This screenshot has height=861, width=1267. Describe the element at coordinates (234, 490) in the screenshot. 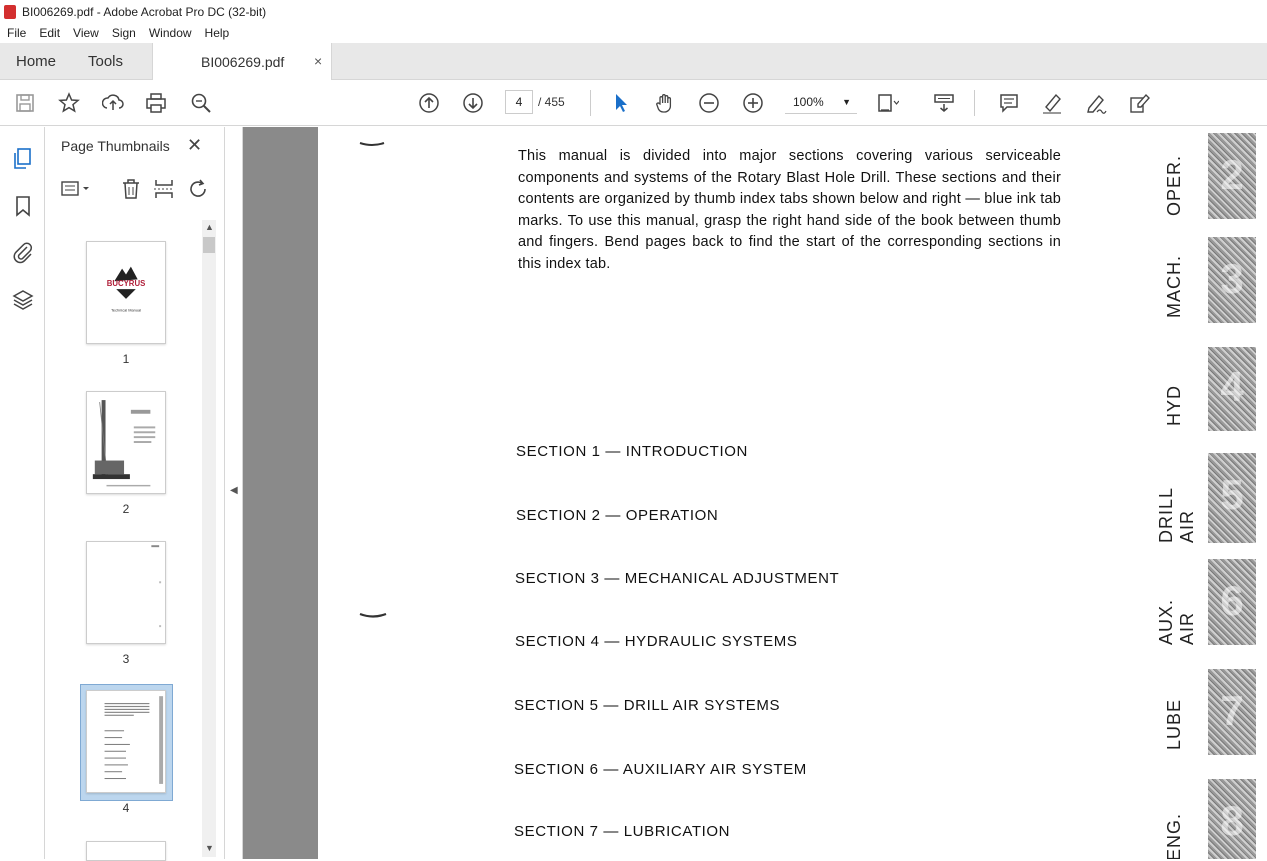

I see `collapse-left-icon: ◀` at that location.